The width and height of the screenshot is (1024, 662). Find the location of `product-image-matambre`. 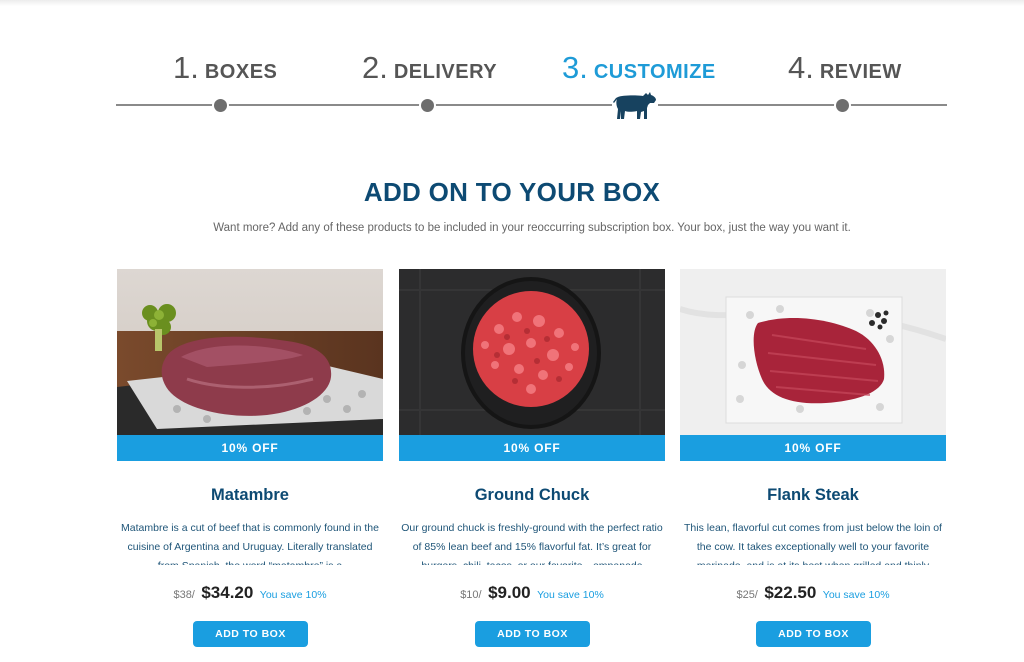

product-image-matambre is located at coordinates (250, 352).